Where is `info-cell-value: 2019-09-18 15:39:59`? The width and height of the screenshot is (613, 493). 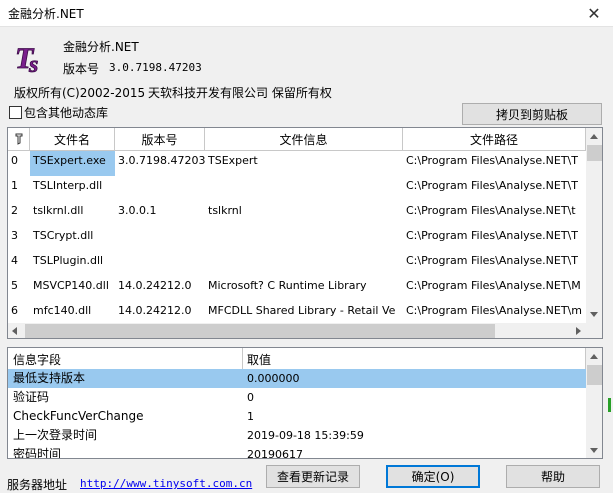 info-cell-value: 2019-09-18 15:39:59 is located at coordinates (305, 435).